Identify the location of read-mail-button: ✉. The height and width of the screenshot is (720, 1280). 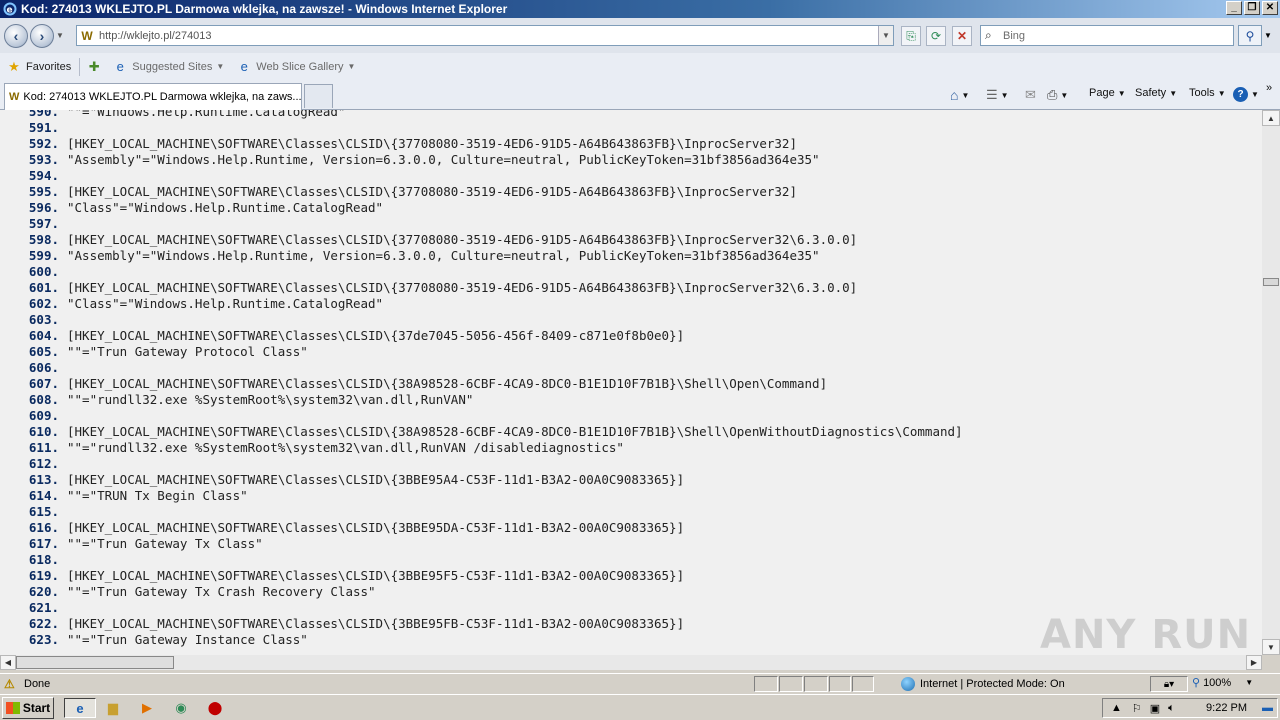
(1030, 95).